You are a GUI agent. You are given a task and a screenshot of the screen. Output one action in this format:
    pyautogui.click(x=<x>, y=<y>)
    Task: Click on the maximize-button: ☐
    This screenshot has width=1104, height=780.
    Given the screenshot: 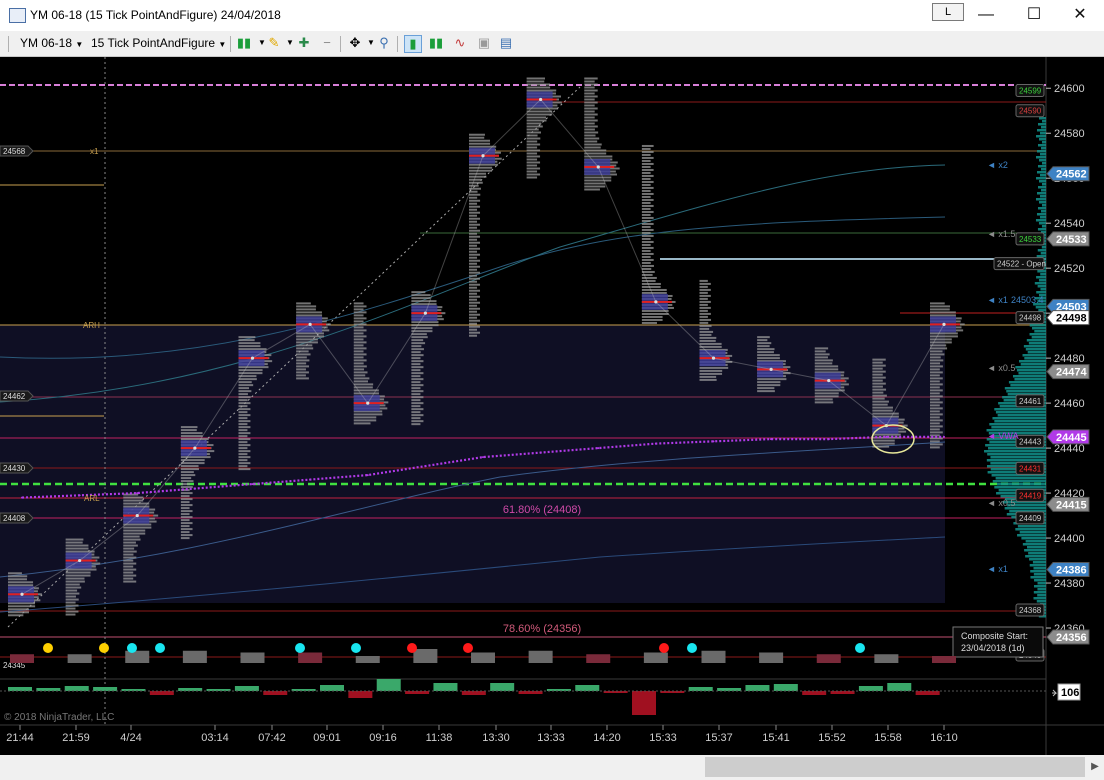 What is the action you would take?
    pyautogui.click(x=1034, y=15)
    